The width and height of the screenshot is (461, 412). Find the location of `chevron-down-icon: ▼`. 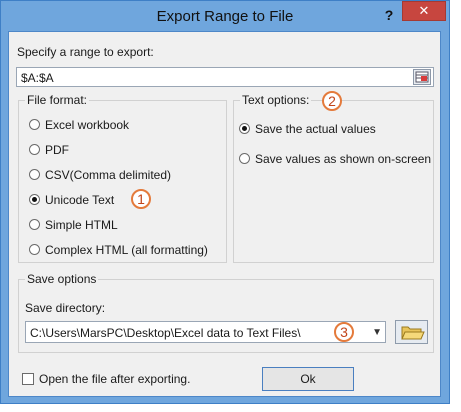

chevron-down-icon: ▼ is located at coordinates (377, 332).